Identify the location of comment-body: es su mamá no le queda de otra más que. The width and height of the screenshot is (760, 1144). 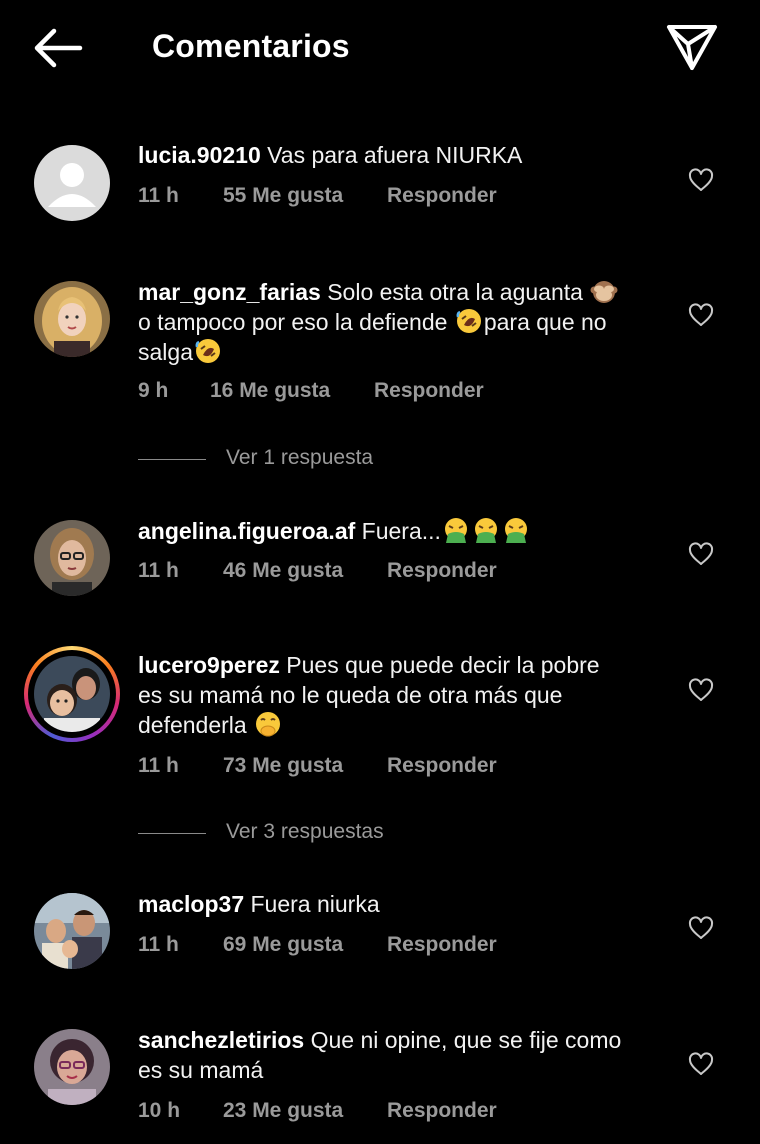
(350, 695).